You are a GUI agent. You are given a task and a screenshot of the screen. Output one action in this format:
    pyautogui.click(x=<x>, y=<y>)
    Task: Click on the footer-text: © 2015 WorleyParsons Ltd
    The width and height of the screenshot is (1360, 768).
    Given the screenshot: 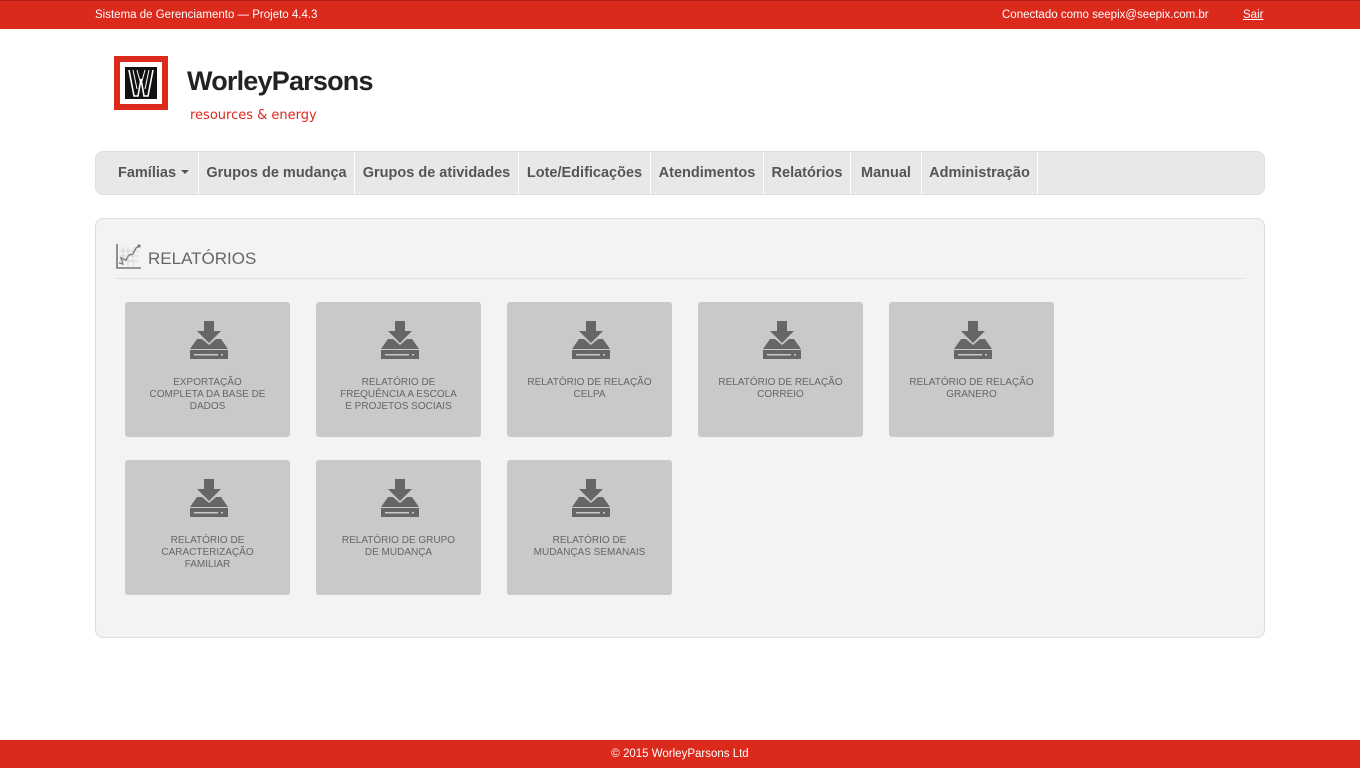 What is the action you would take?
    pyautogui.click(x=680, y=754)
    